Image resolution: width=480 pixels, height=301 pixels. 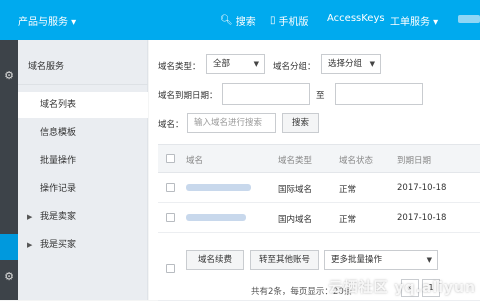 What do you see at coordinates (414, 20) in the screenshot?
I see `workorder-menu: 工单服务 ▾` at bounding box center [414, 20].